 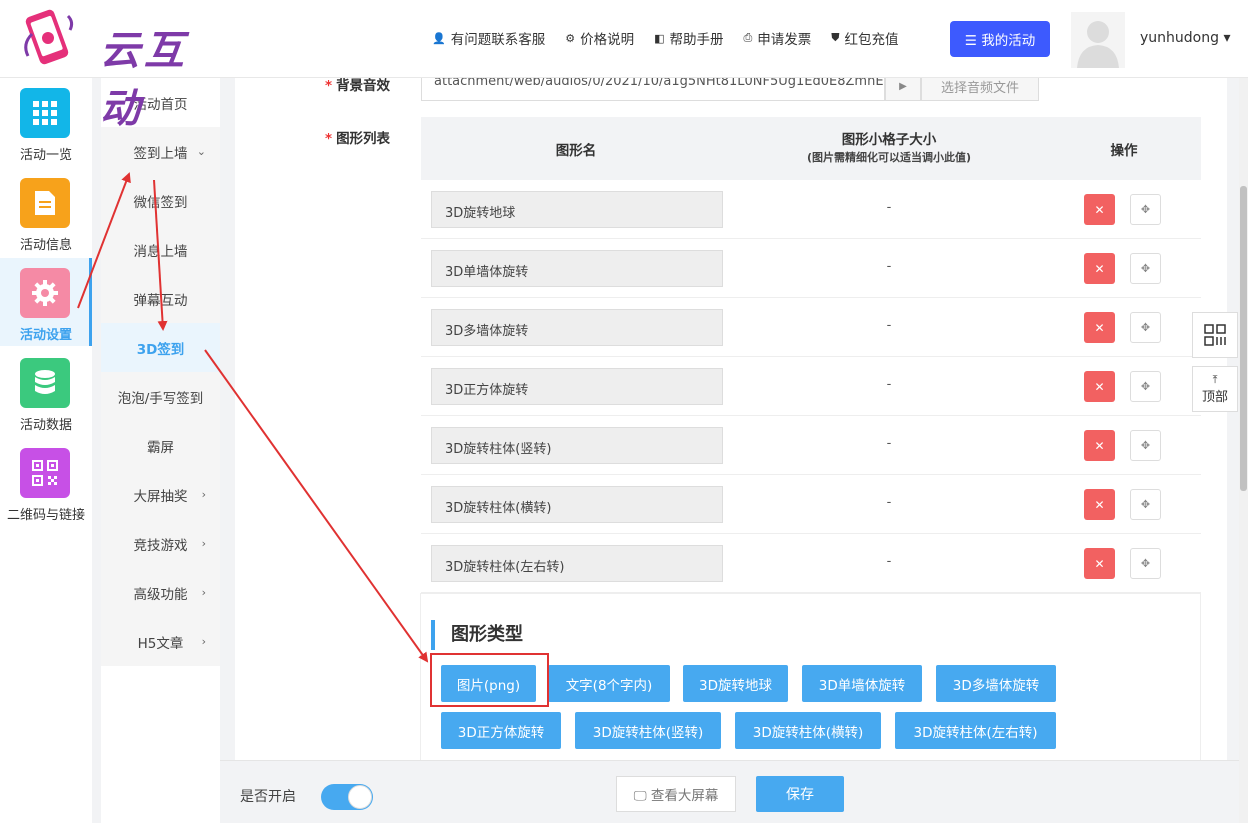 I want to click on shape-name-field: 3D多墙体旋转, so click(x=577, y=327).